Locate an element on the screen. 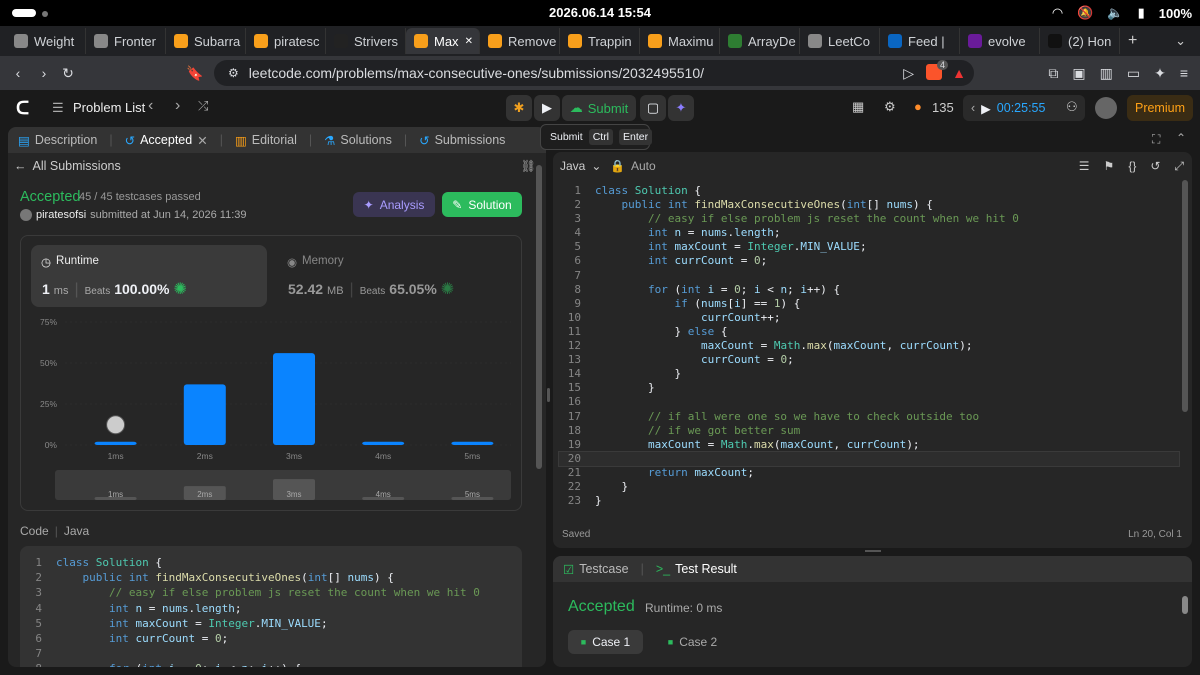 This screenshot has height=675, width=1200. wifi-icon: ◠ is located at coordinates (1057, 13).